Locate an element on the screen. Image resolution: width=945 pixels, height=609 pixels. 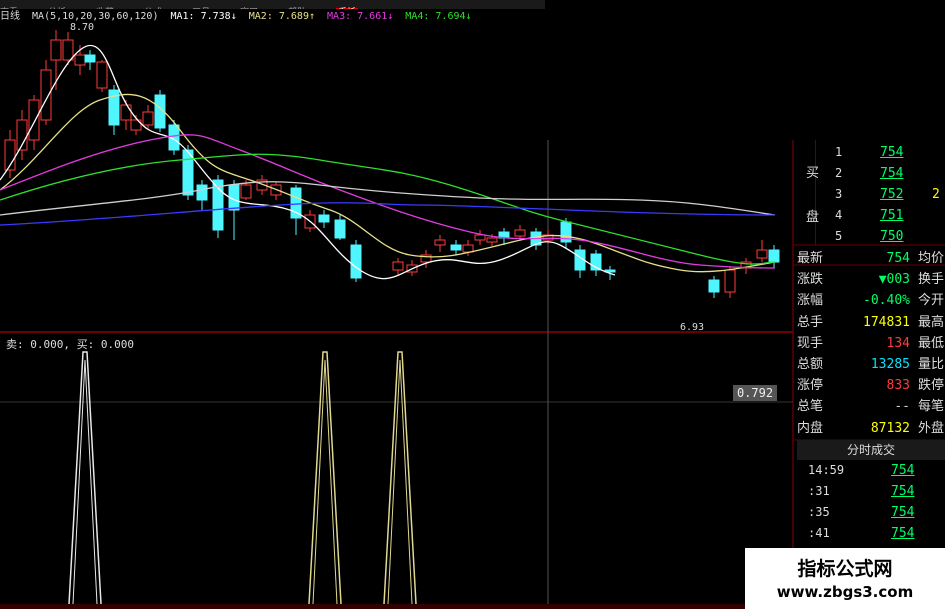
buy-side-label: 买 盘 is located at coordinates (806, 192).